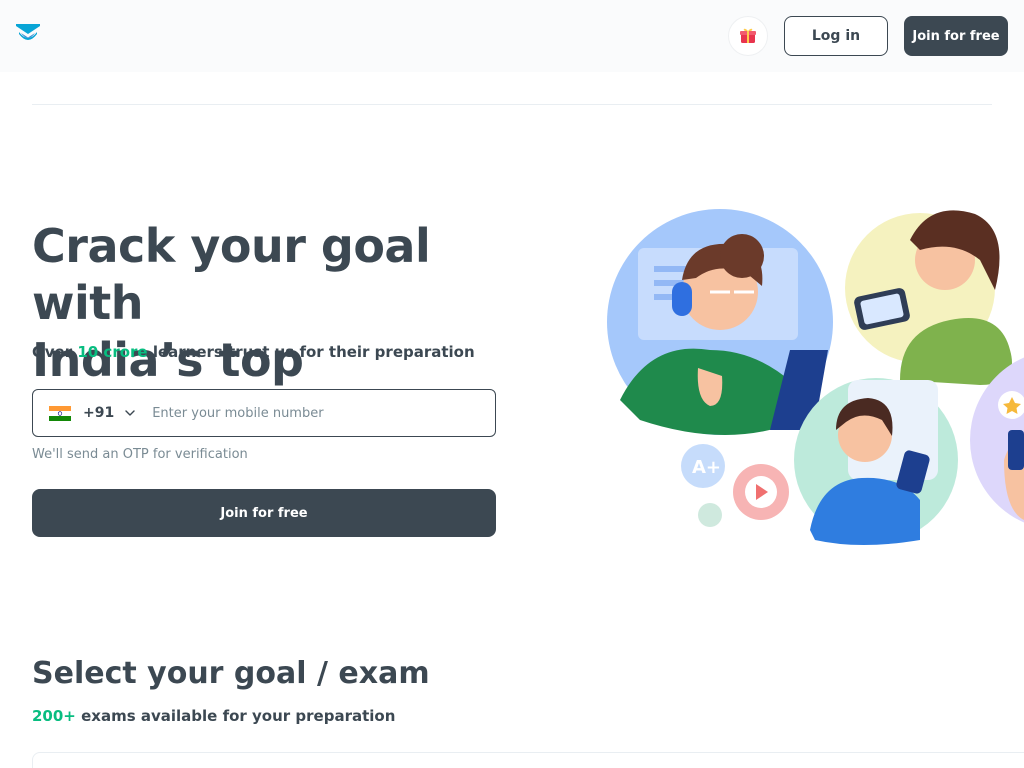  What do you see at coordinates (231, 274) in the screenshot?
I see `hero-title-line-1: Crack your goal with` at bounding box center [231, 274].